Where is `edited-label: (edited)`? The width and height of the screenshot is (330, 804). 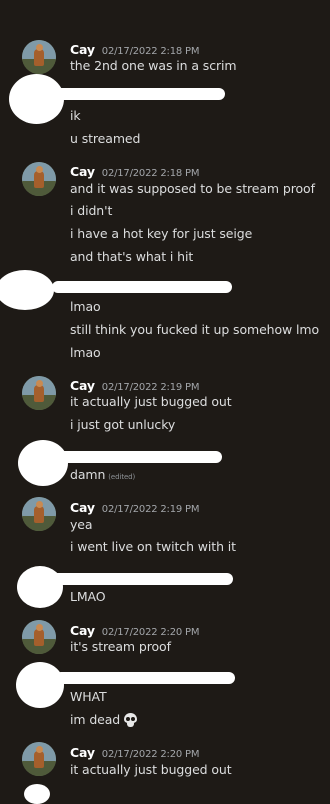
edited-label: (edited) is located at coordinates (122, 477).